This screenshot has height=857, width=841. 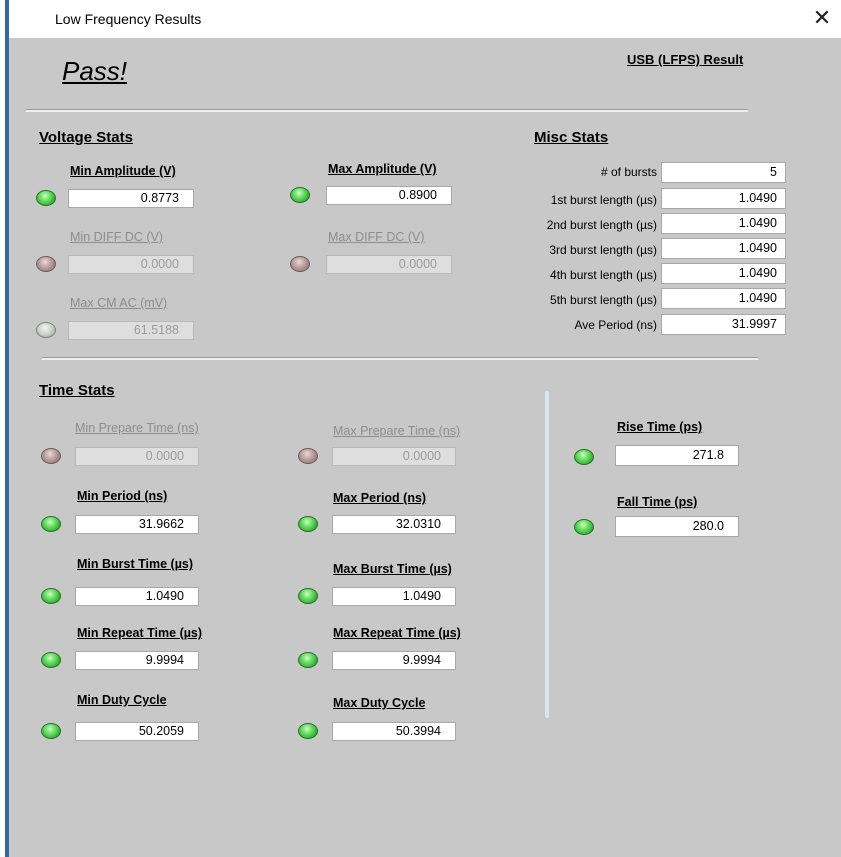 I want to click on usb-lfps-result-label: USB (LFPS) Result, so click(x=685, y=59).